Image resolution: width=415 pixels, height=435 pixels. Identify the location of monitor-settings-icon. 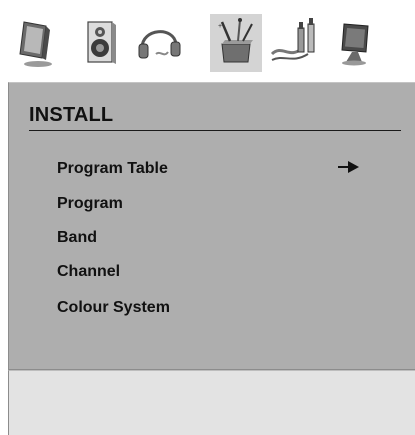
(355, 44).